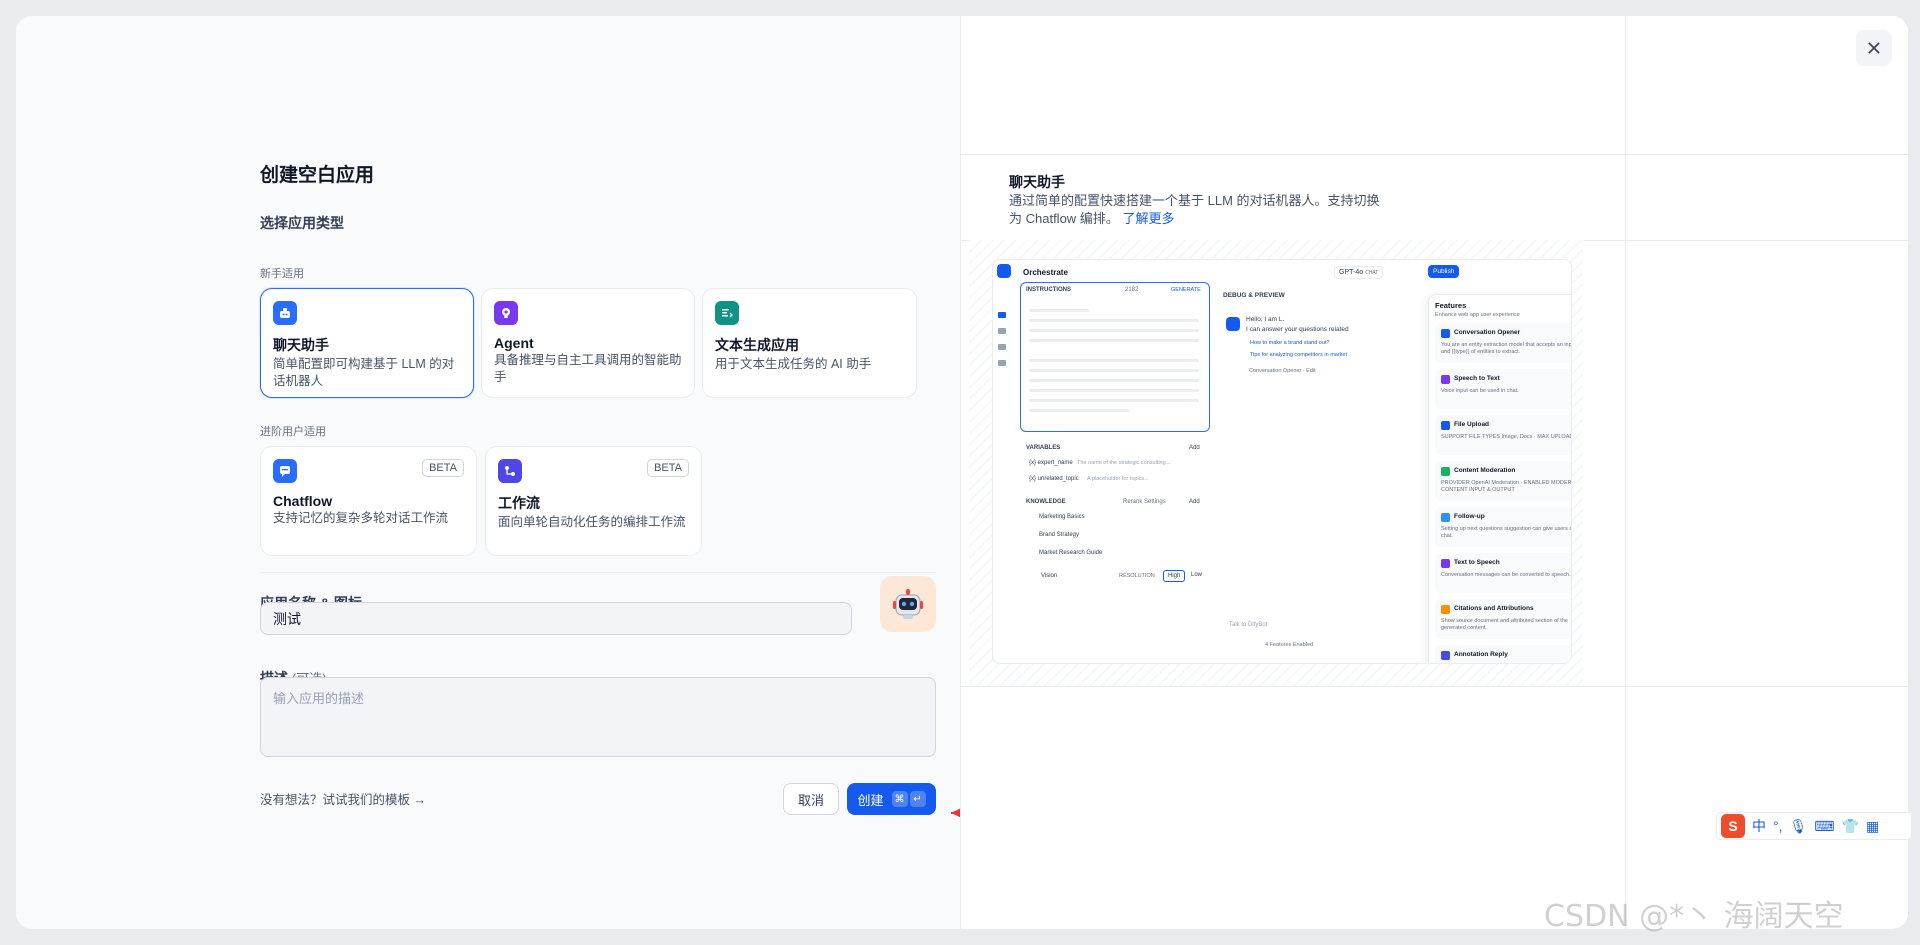 The height and width of the screenshot is (945, 1920). Describe the element at coordinates (364, 372) in the screenshot. I see `card-desc: 简单配置即可构建基于 LLM 的对话机器人` at that location.